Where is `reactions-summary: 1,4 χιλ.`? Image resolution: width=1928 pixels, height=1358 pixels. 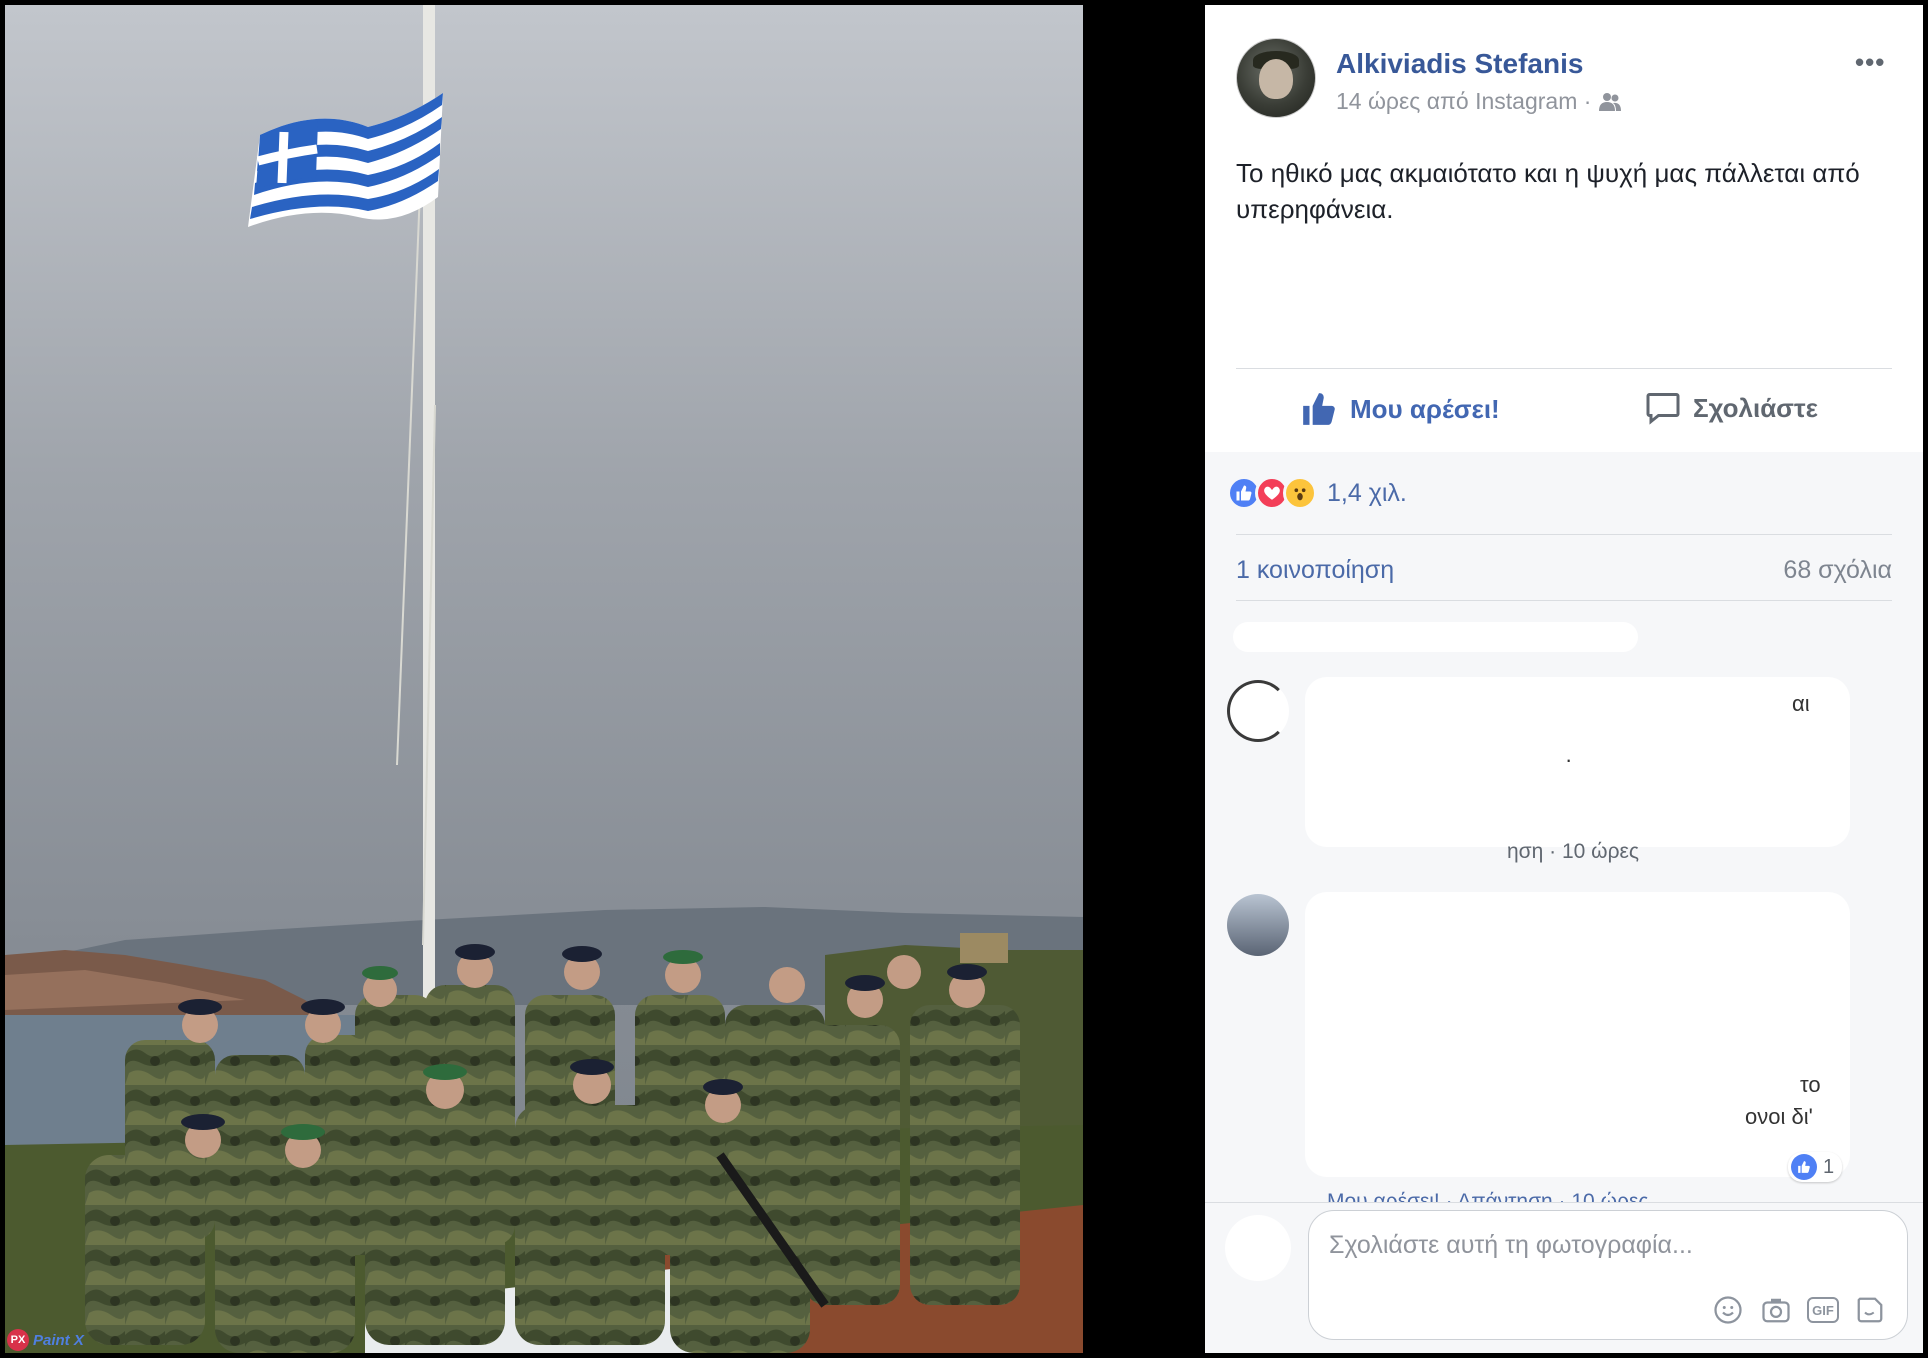
reactions-summary: 1,4 χιλ. is located at coordinates (1317, 493).